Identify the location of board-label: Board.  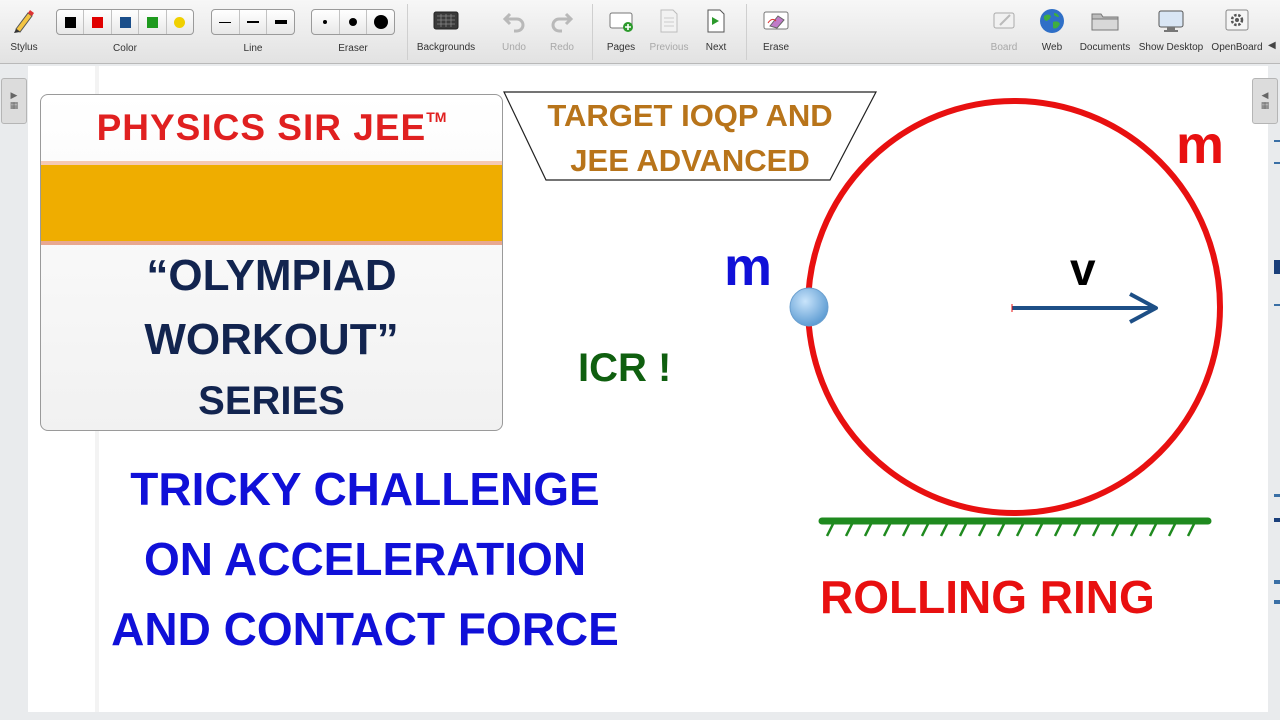
(1004, 47).